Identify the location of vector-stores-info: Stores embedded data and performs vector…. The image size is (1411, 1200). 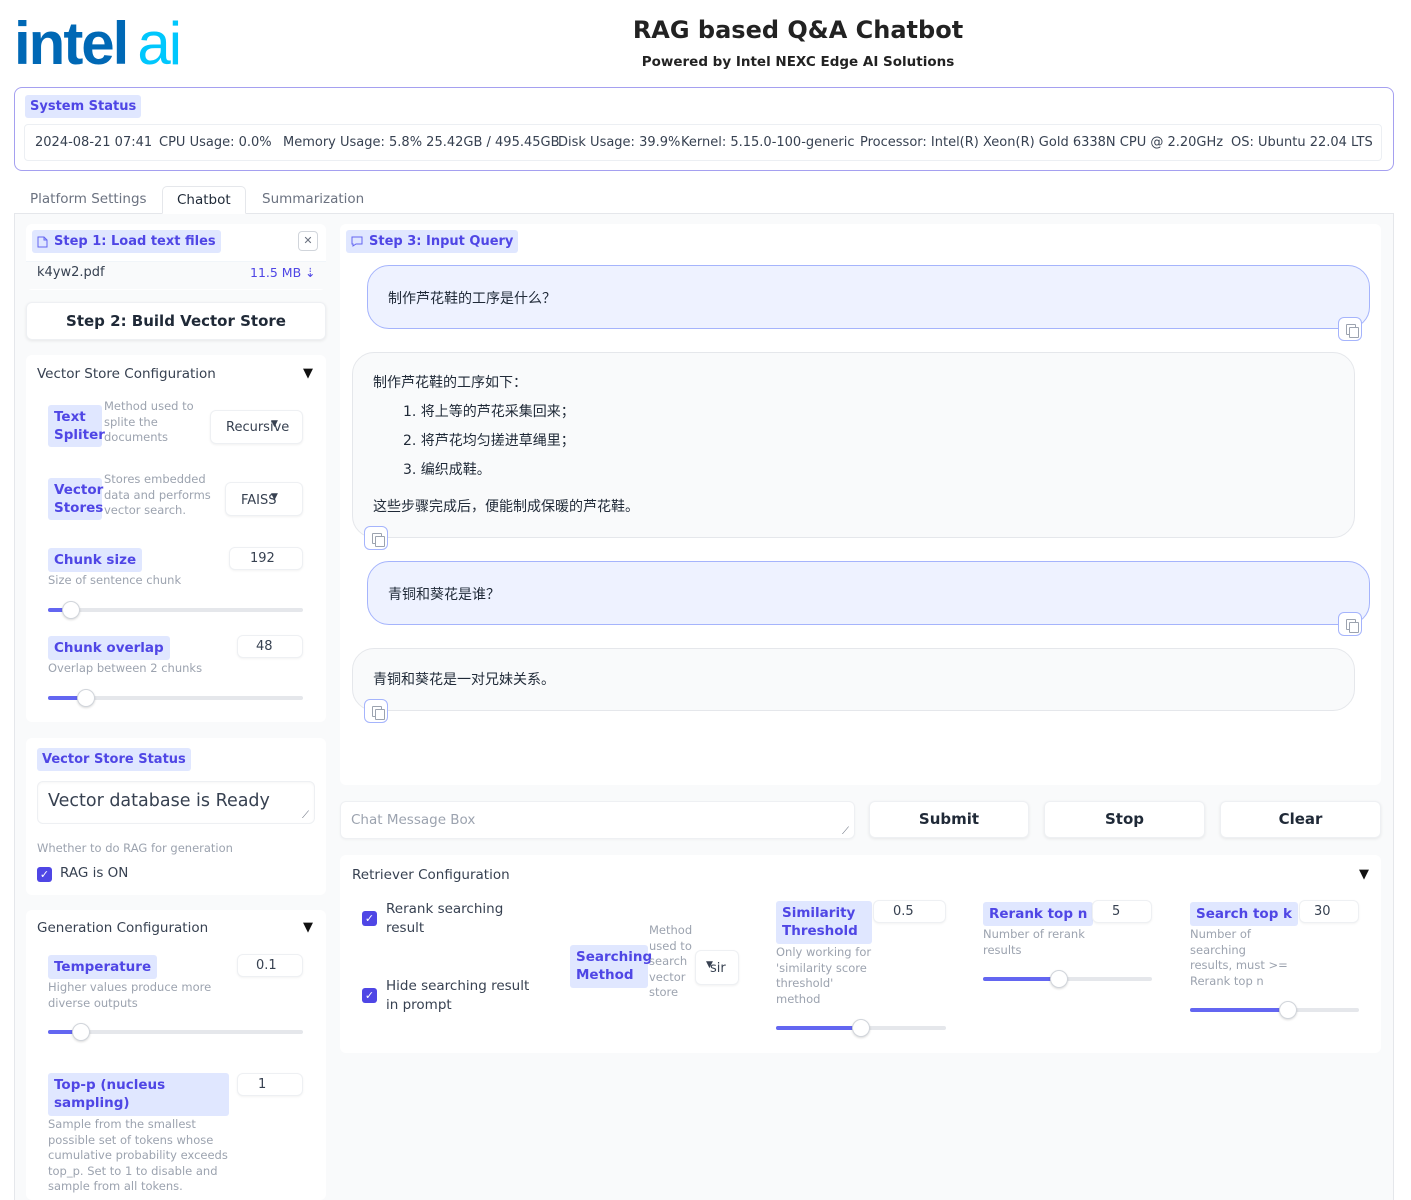
(157, 494).